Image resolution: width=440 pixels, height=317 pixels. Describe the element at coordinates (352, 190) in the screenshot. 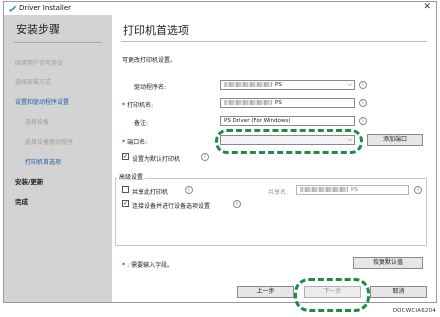

I see `share-name-input: PS` at that location.